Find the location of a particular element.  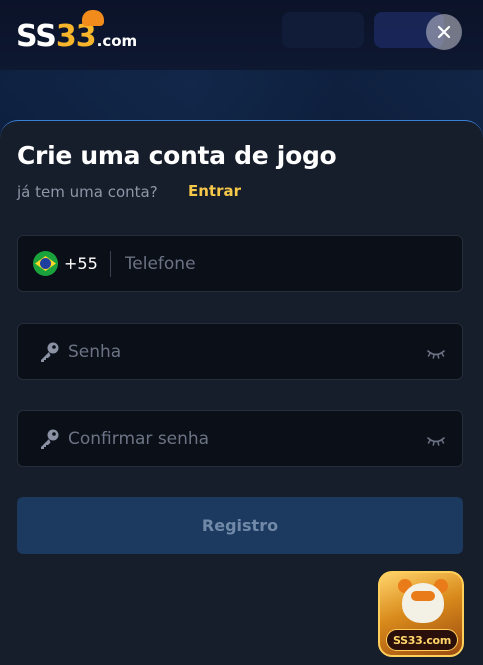

logo-text: SS33 is located at coordinates (56, 36).